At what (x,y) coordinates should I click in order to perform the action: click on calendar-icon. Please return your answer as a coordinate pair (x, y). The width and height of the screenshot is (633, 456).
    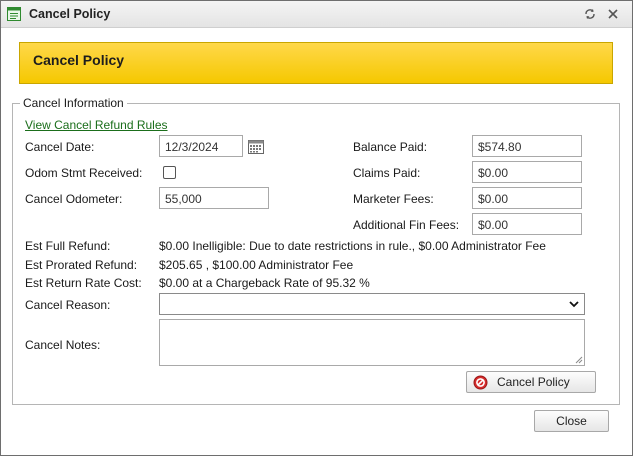
    Looking at the image, I should click on (256, 146).